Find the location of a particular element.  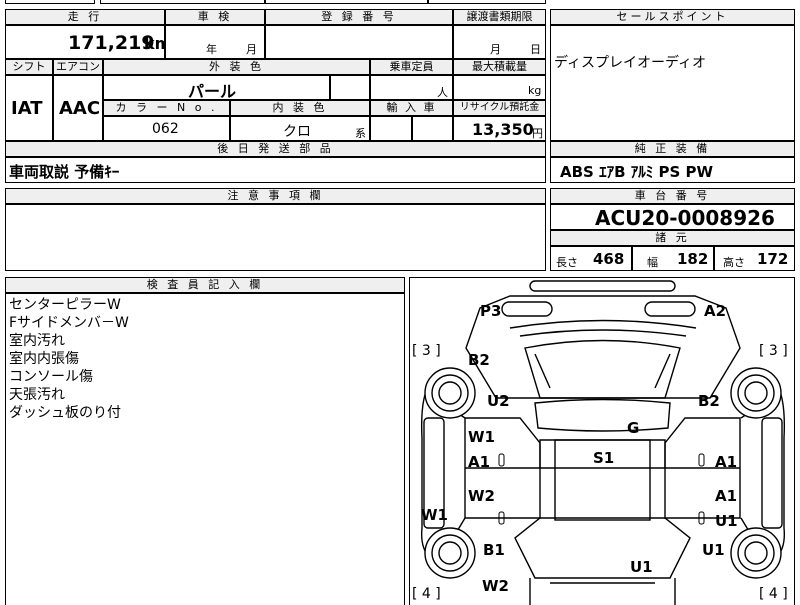

aircon-cell: AAC is located at coordinates (78, 108).